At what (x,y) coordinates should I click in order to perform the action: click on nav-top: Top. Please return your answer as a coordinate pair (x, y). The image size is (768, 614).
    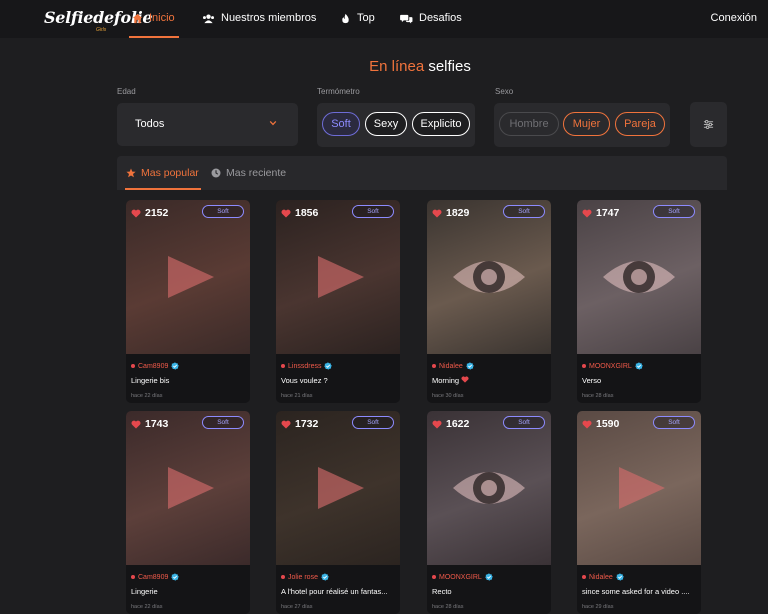
    Looking at the image, I should click on (357, 18).